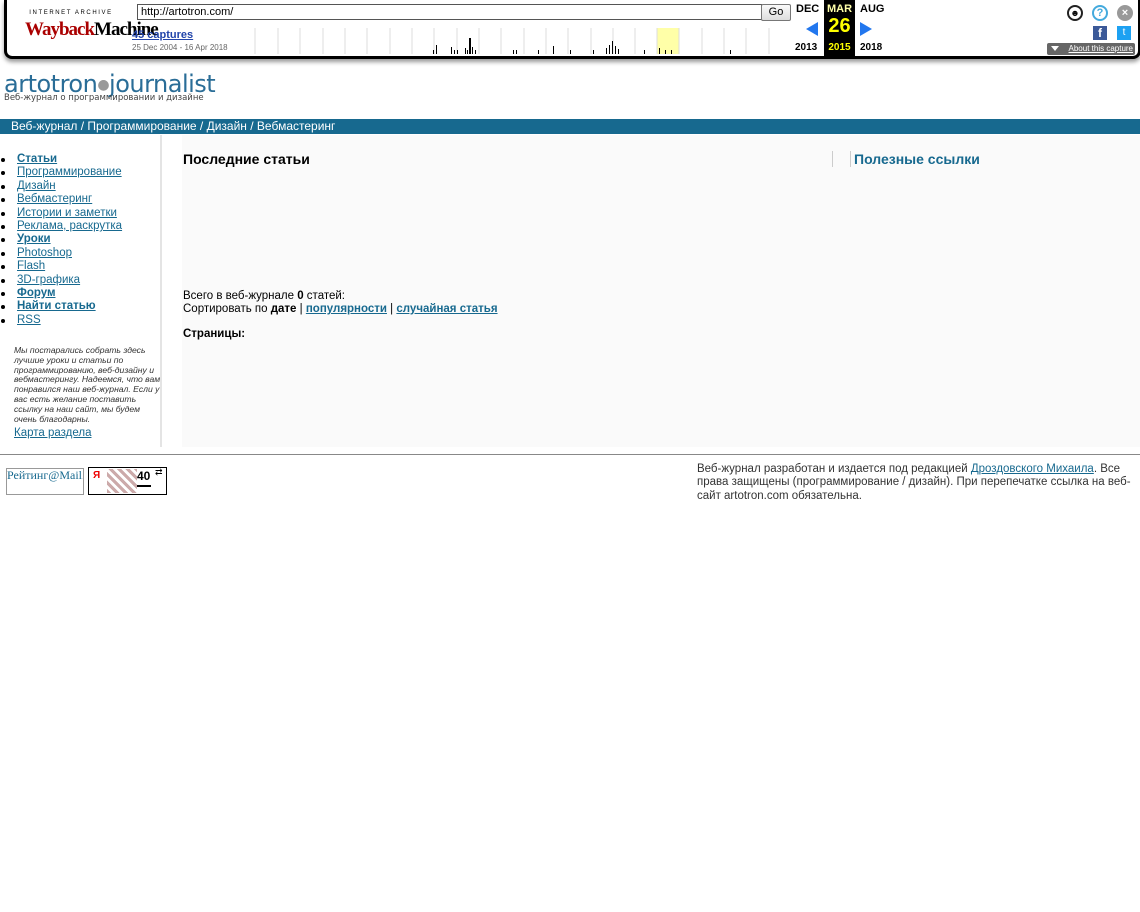  I want to click on next-capture-arrow-icon, so click(866, 29).